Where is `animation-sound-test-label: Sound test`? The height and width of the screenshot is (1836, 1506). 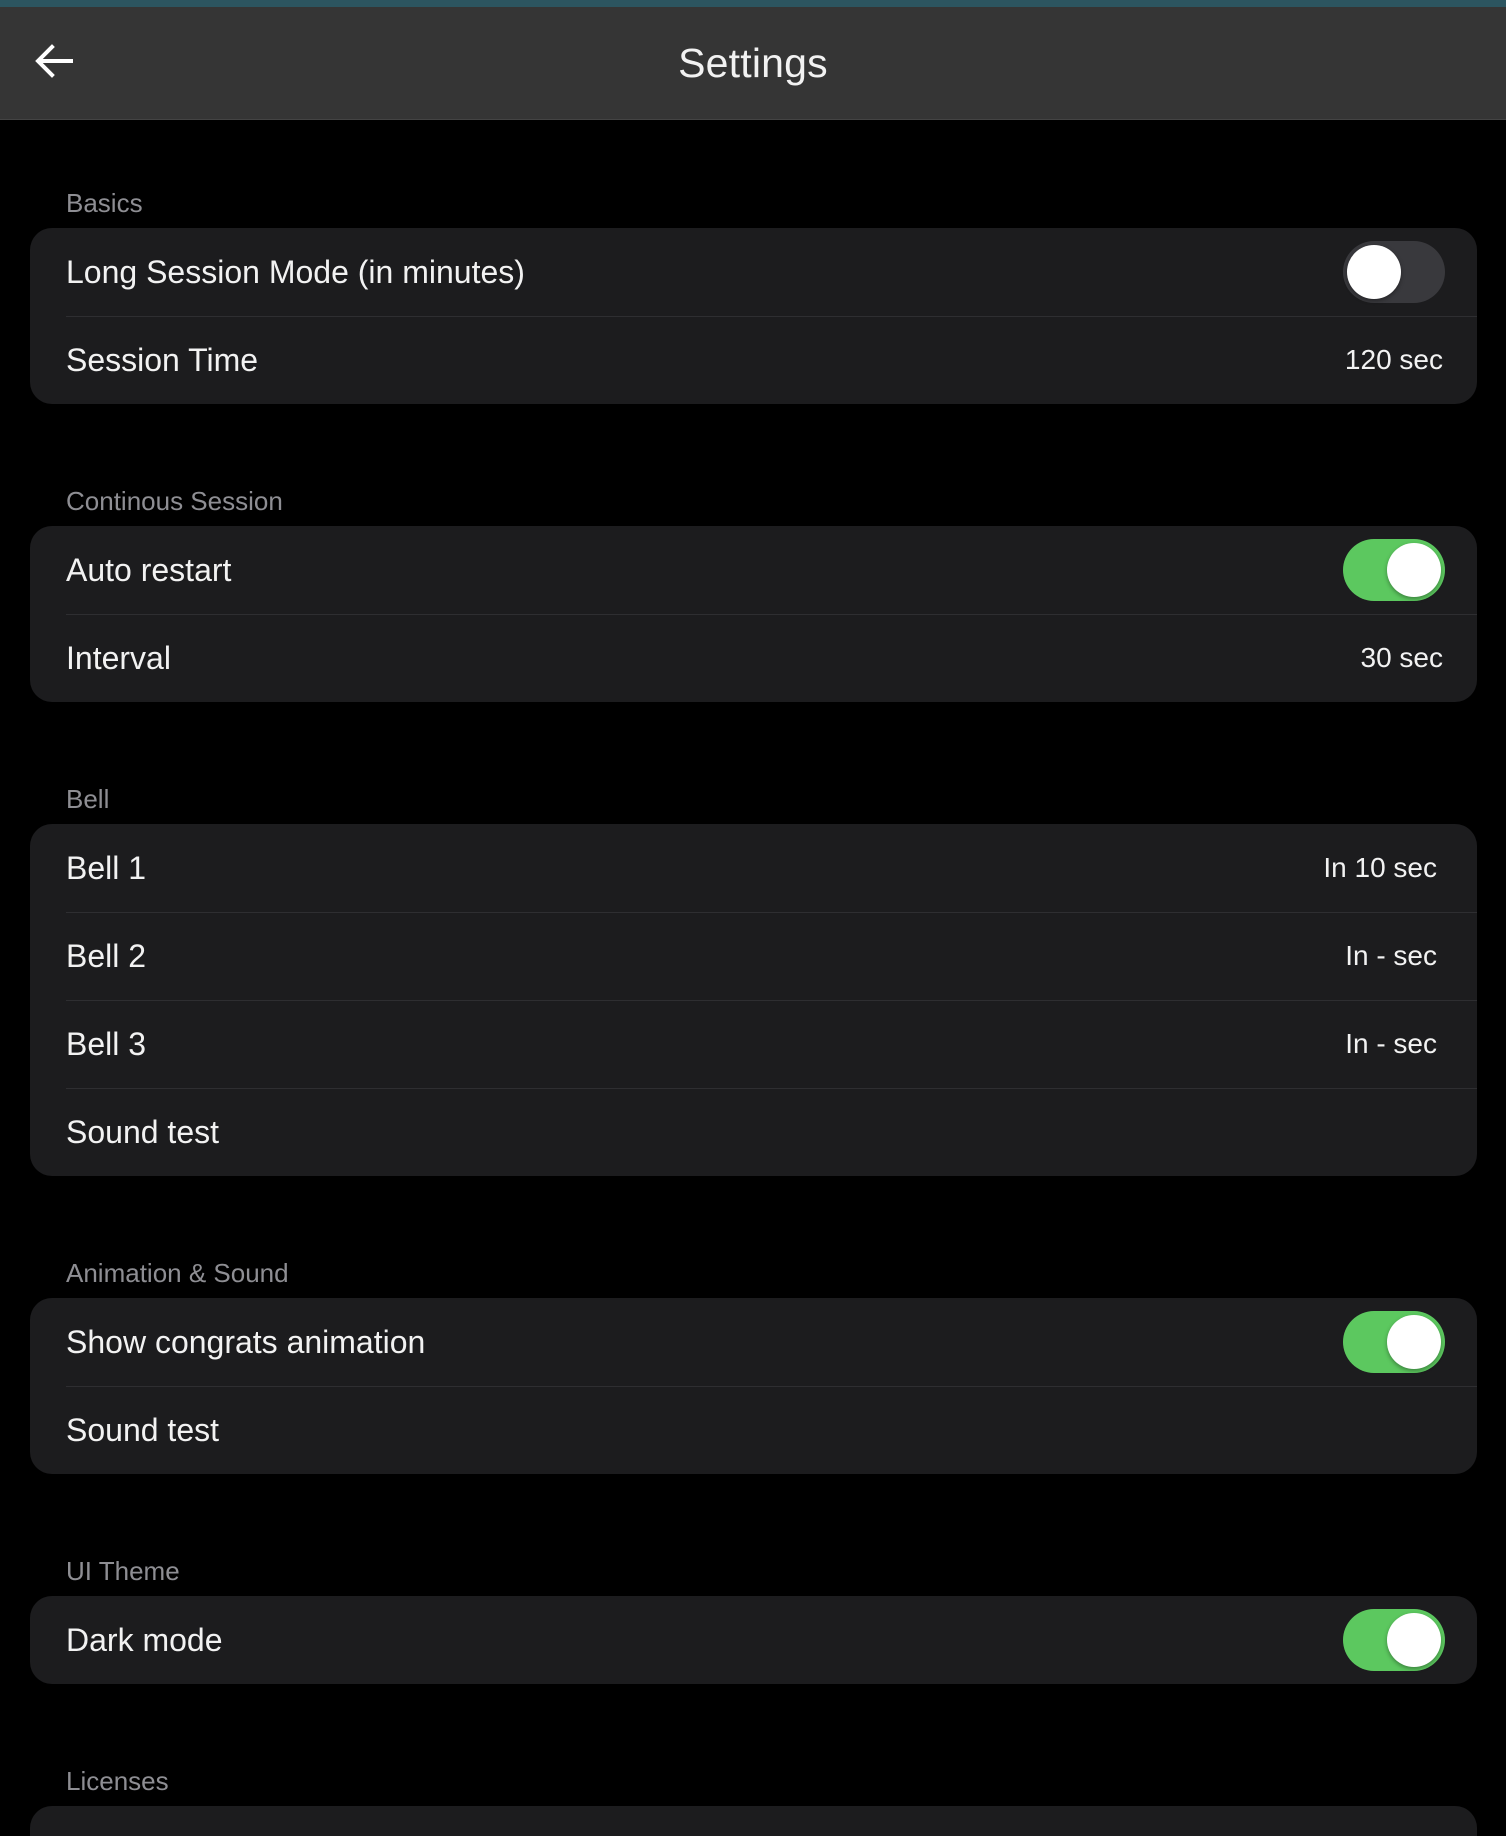 animation-sound-test-label: Sound test is located at coordinates (142, 1429).